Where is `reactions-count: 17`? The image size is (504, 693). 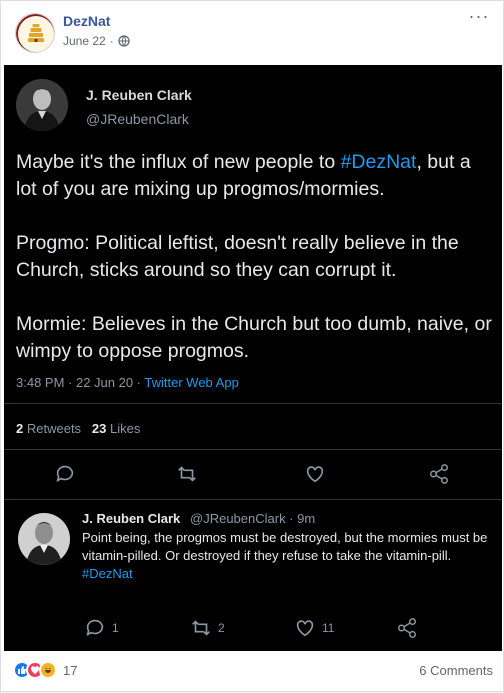
reactions-count: 17 is located at coordinates (70, 670).